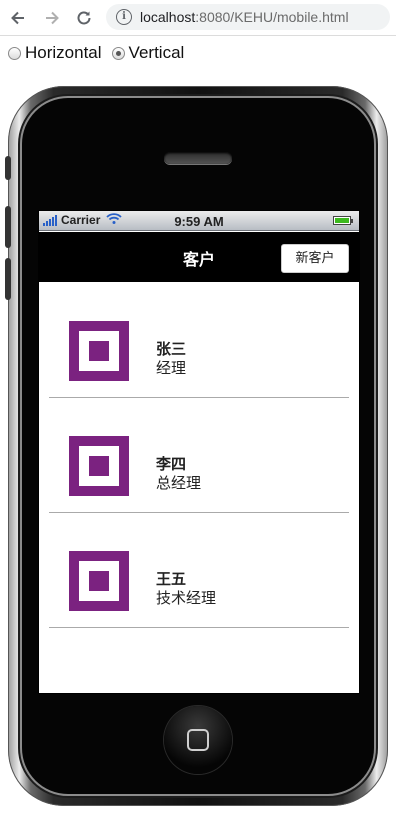 The width and height of the screenshot is (396, 814). Describe the element at coordinates (343, 220) in the screenshot. I see `battery-icon` at that location.